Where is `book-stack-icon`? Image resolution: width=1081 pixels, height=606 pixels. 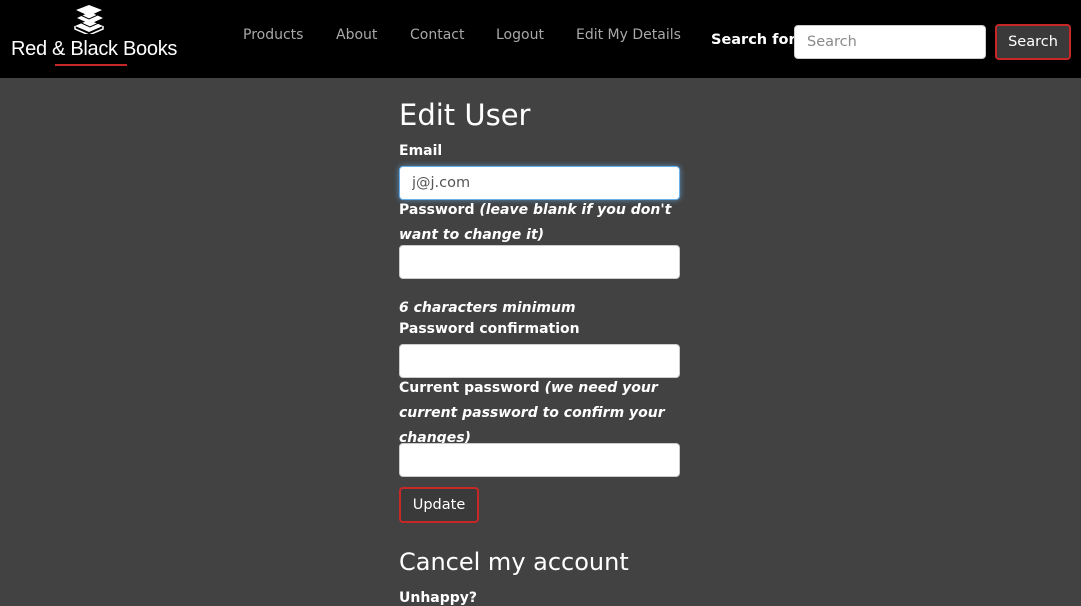
book-stack-icon is located at coordinates (89, 19).